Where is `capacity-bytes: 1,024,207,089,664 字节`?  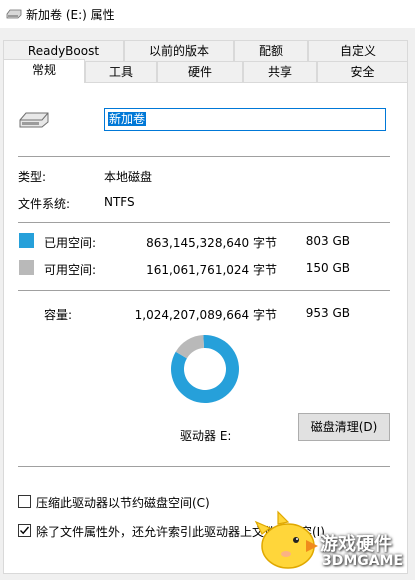
capacity-bytes: 1,024,207,089,664 字节 is located at coordinates (205, 315).